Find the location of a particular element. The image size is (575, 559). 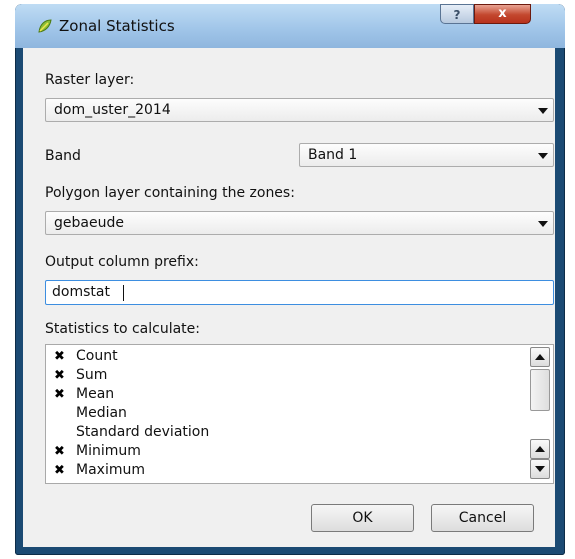

list-item: ✖ Mean is located at coordinates (284, 395).